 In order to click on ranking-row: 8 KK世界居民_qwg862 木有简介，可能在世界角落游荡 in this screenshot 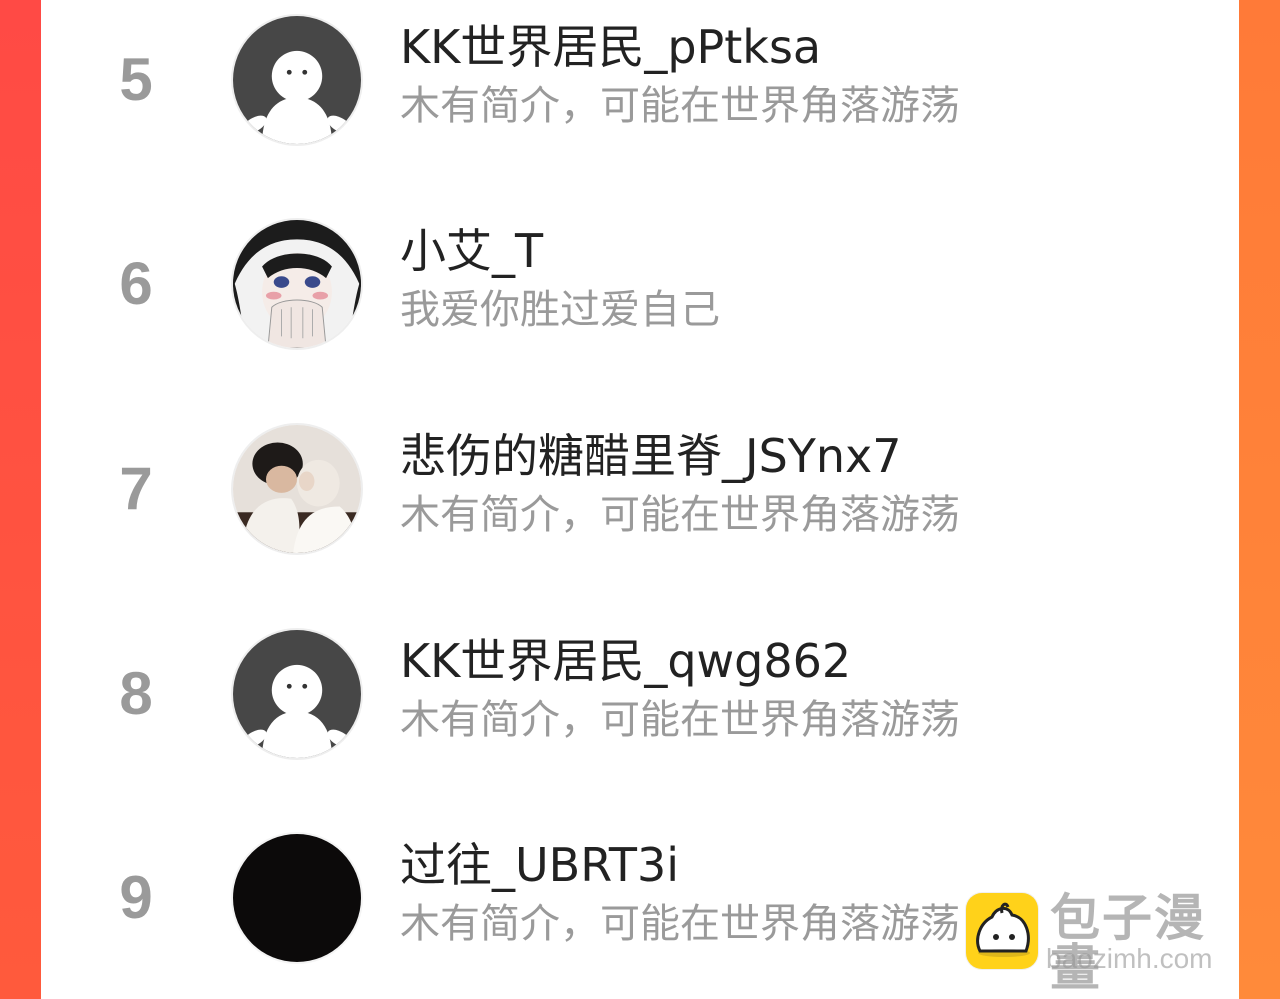, I will do `click(640, 697)`.